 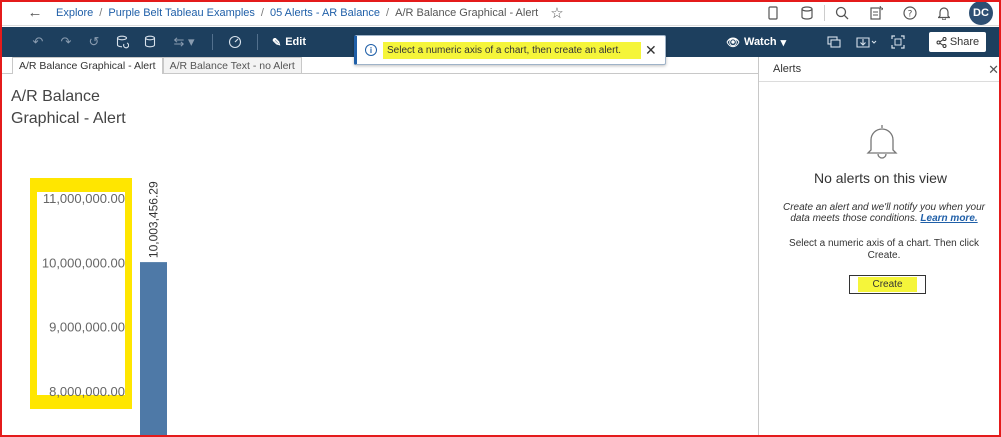 I want to click on help-icon: ?, so click(x=910, y=13).